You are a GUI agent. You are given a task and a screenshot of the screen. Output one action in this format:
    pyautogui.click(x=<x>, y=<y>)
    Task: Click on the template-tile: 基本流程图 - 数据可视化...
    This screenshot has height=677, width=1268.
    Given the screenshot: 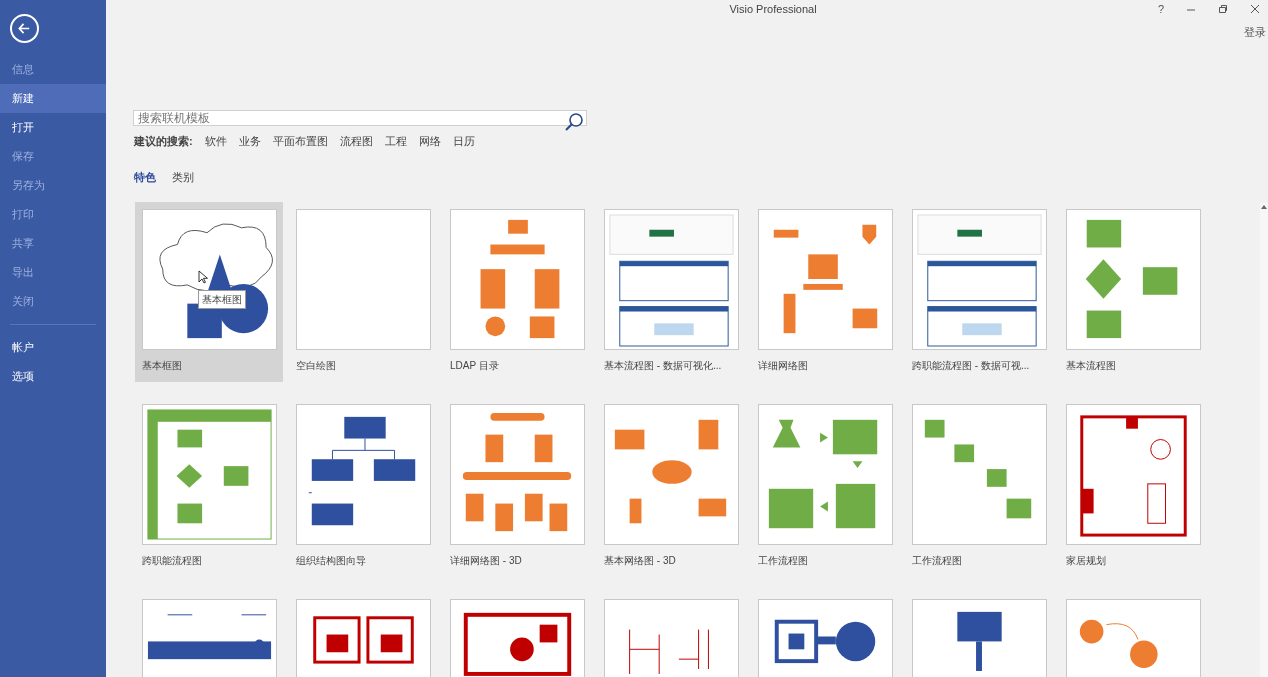 What is the action you would take?
    pyautogui.click(x=671, y=291)
    